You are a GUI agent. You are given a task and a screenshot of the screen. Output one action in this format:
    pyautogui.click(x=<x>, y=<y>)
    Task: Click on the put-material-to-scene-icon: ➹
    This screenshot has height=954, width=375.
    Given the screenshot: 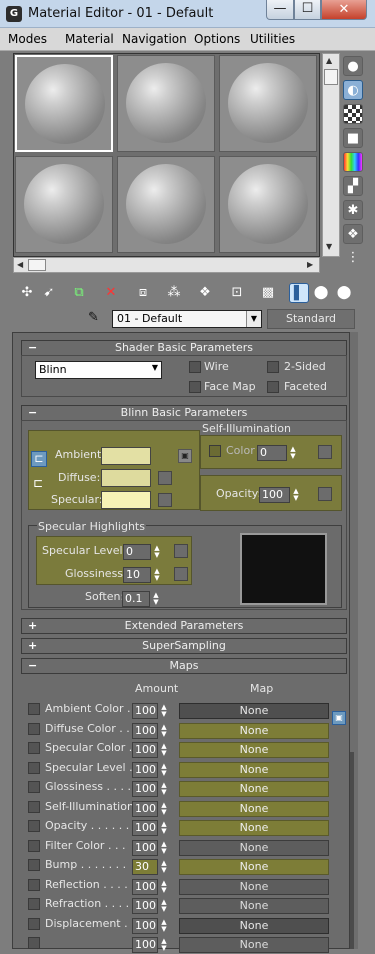 What is the action you would take?
    pyautogui.click(x=49, y=293)
    